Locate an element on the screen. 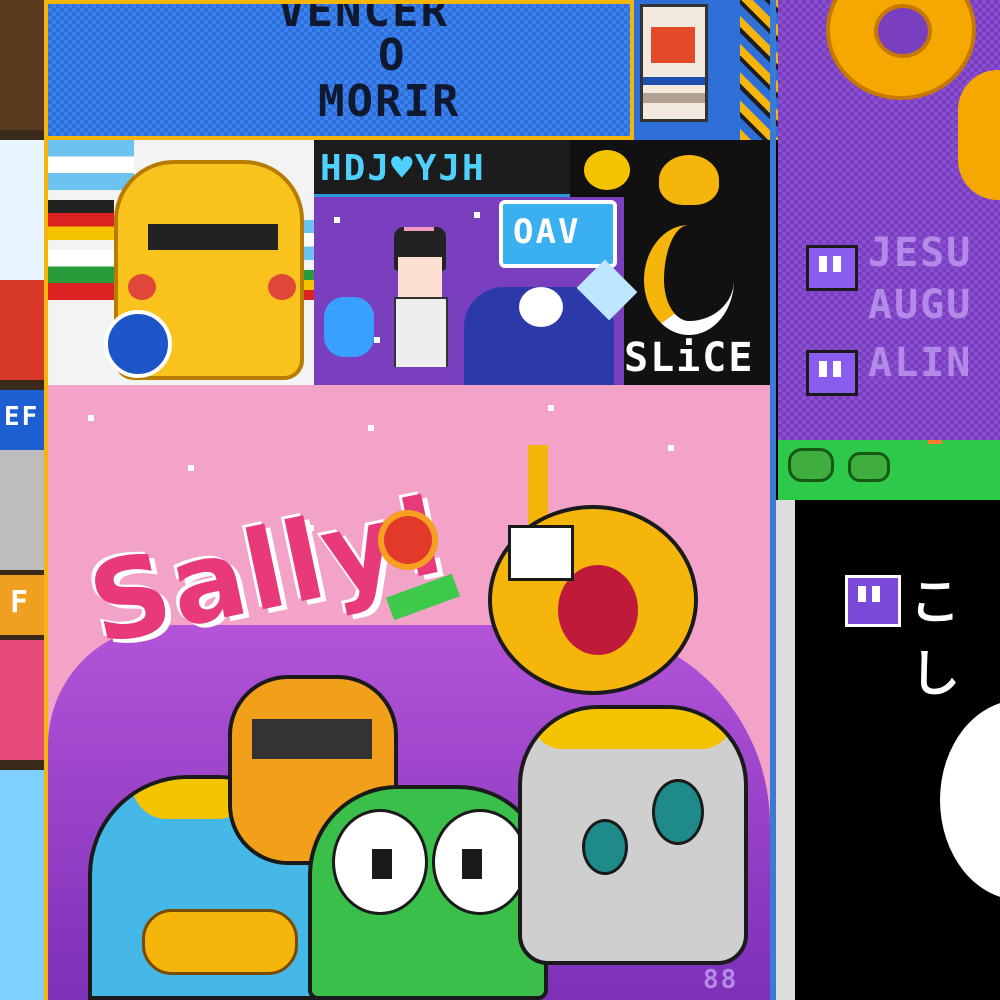 The height and width of the screenshot is (1000, 1000). banner-line-3: MORIR is located at coordinates (389, 101).